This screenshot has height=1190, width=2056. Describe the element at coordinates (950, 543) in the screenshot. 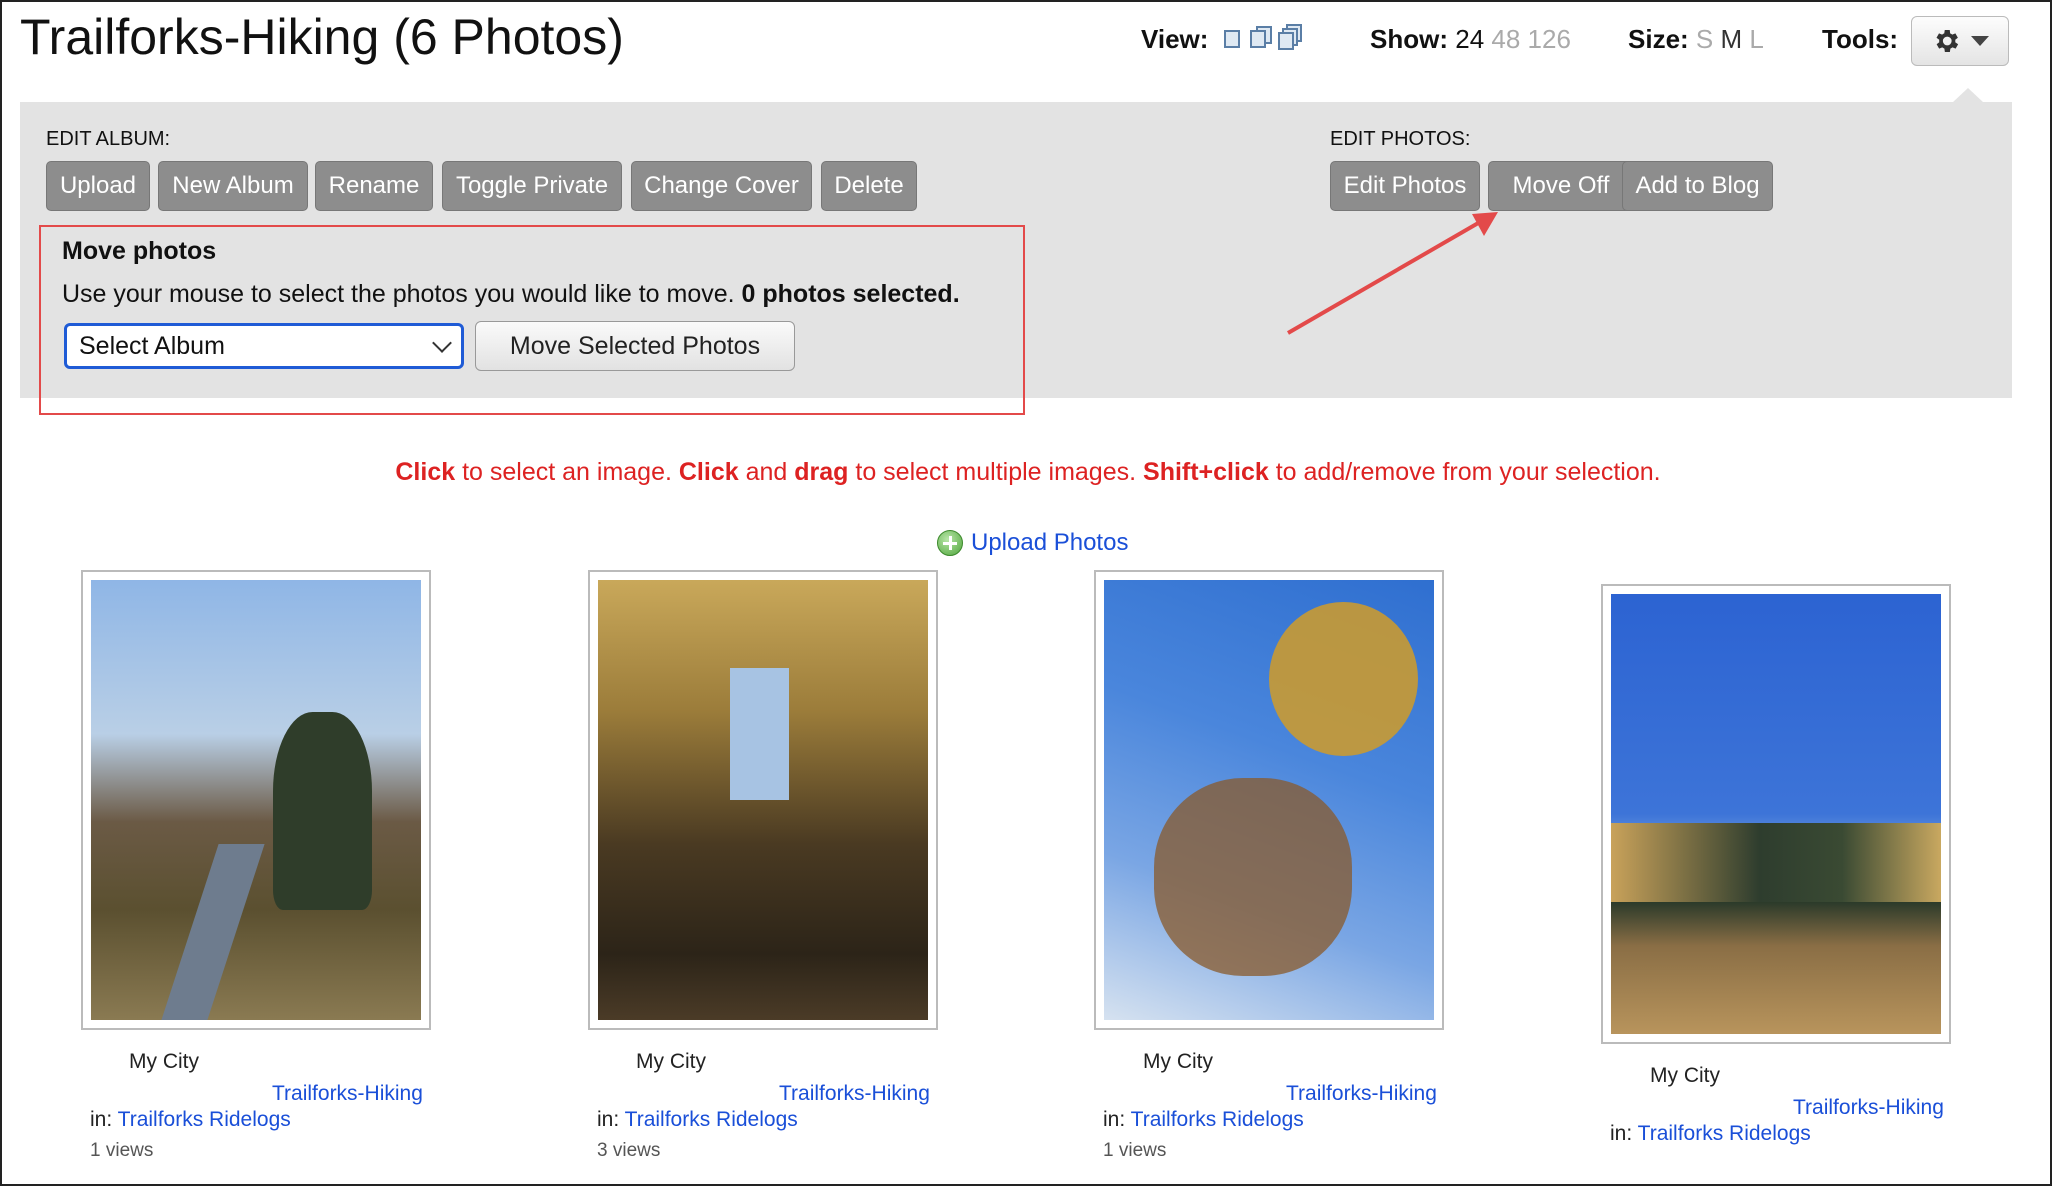

I see `add-icon` at that location.